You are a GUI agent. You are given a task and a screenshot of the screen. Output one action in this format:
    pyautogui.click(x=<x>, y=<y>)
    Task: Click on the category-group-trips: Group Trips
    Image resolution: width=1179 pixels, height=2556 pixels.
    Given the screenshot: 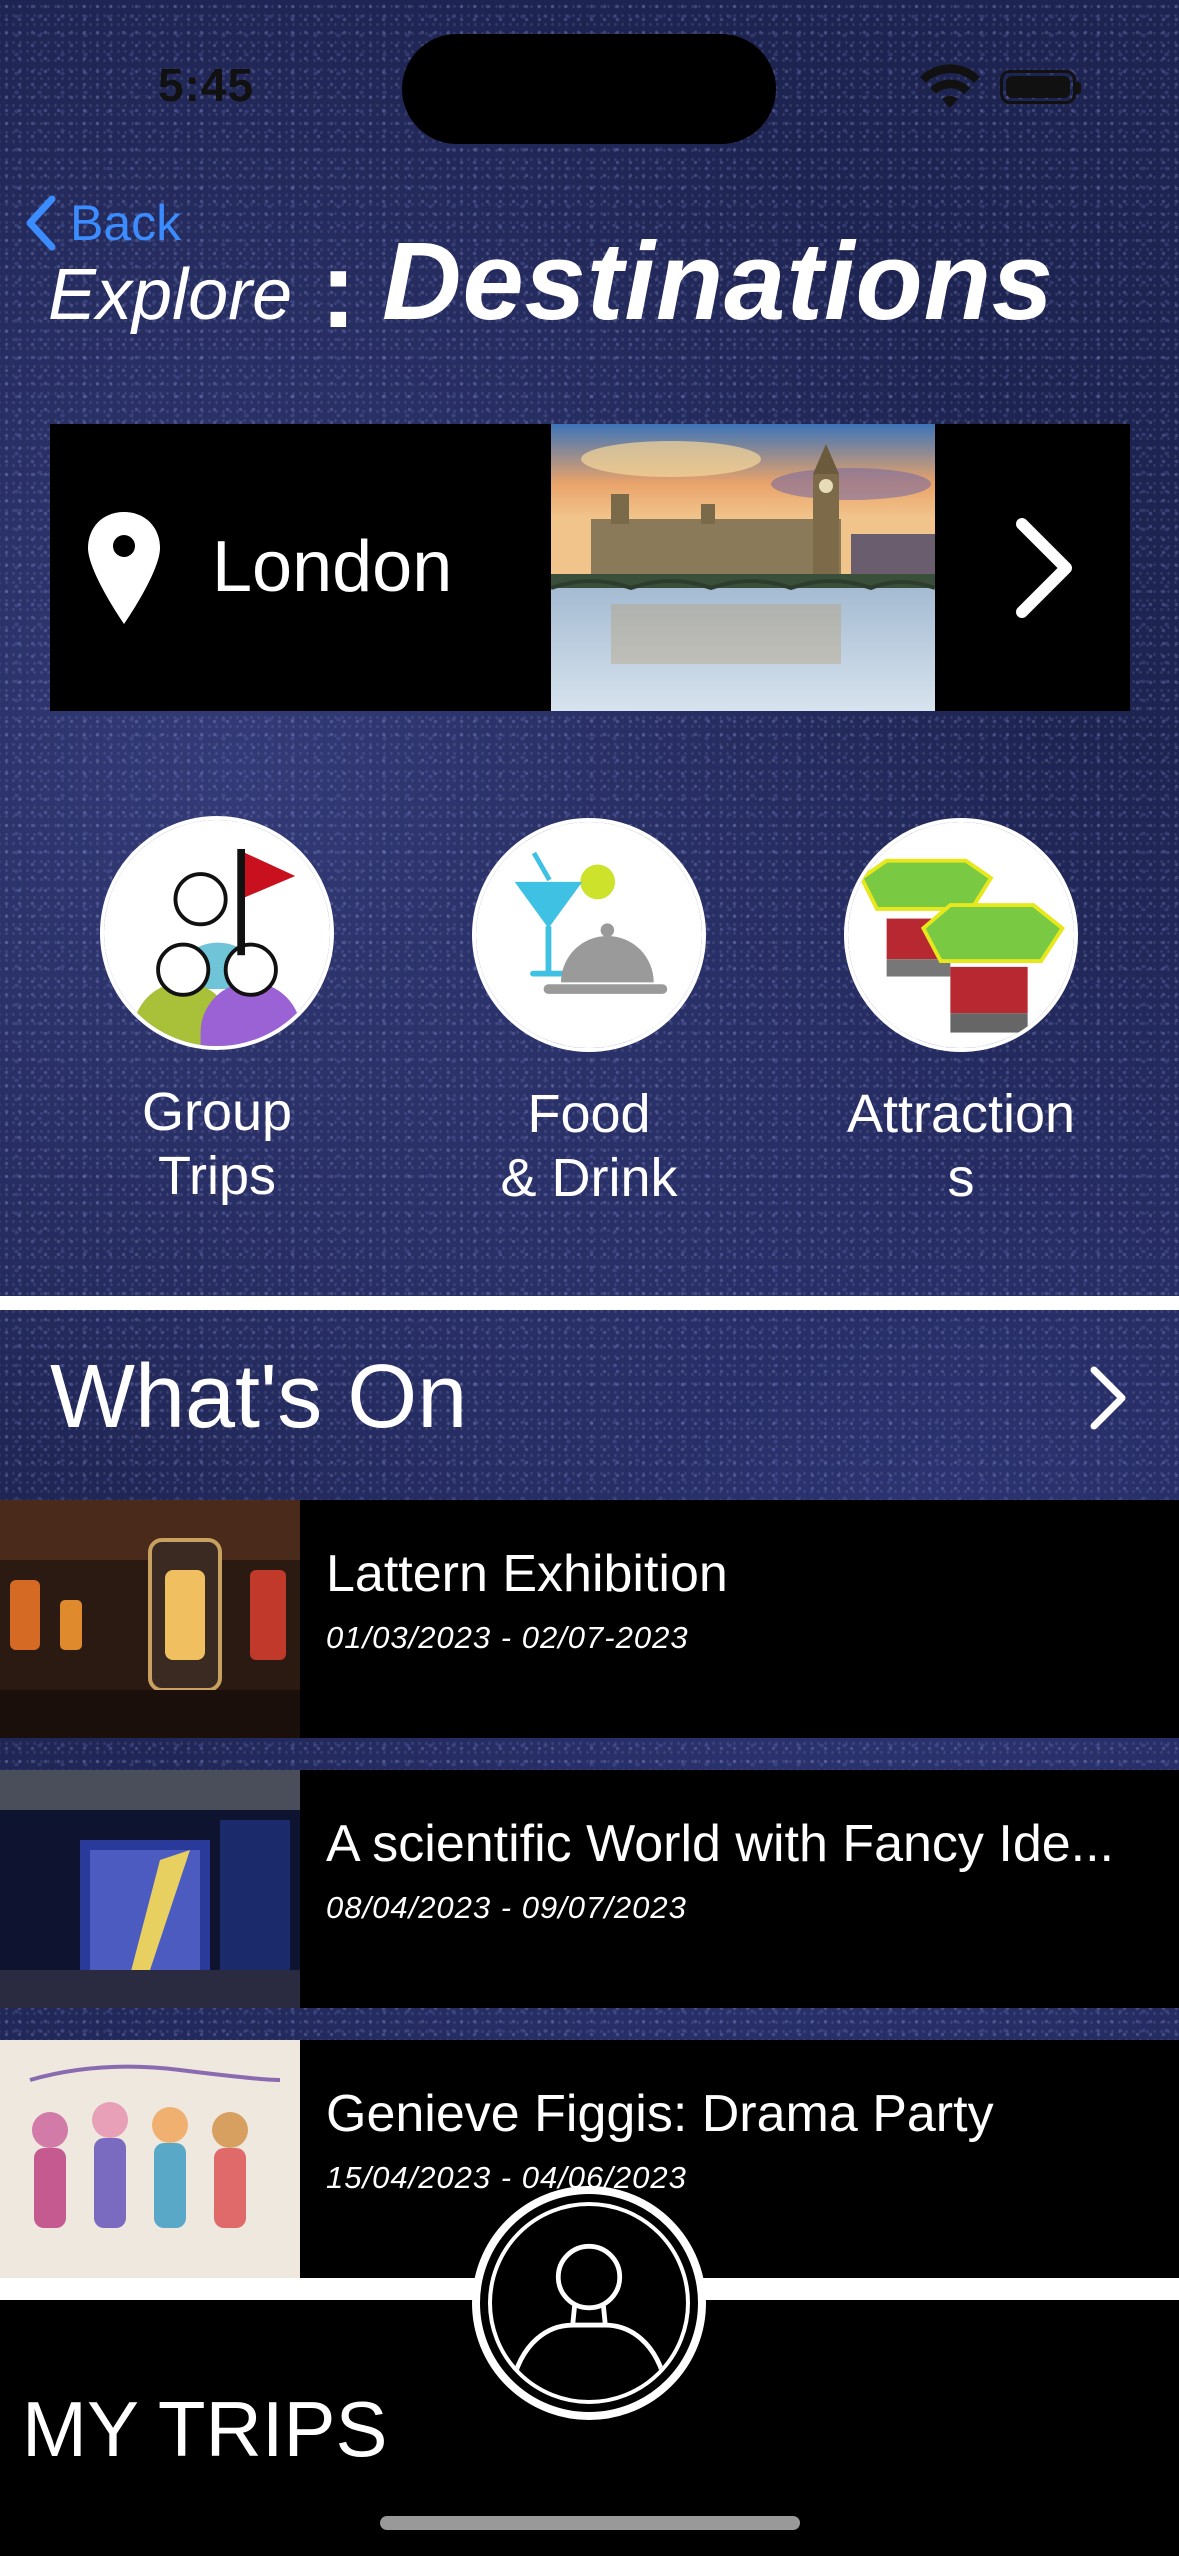 What is the action you would take?
    pyautogui.click(x=217, y=1012)
    